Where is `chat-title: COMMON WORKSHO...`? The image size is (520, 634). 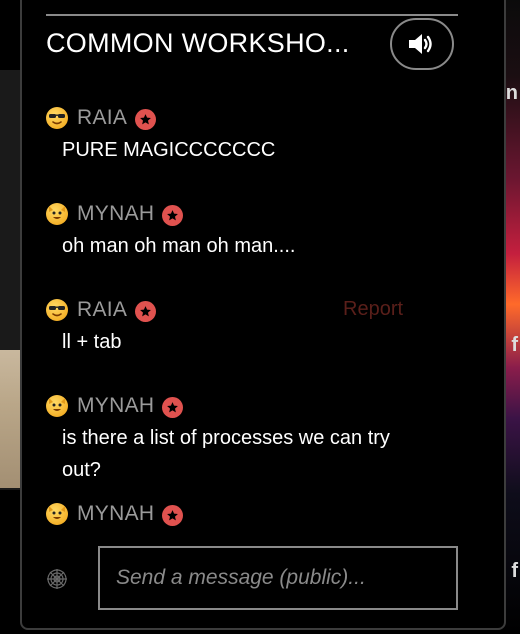 chat-title: COMMON WORKSHO... is located at coordinates (198, 43).